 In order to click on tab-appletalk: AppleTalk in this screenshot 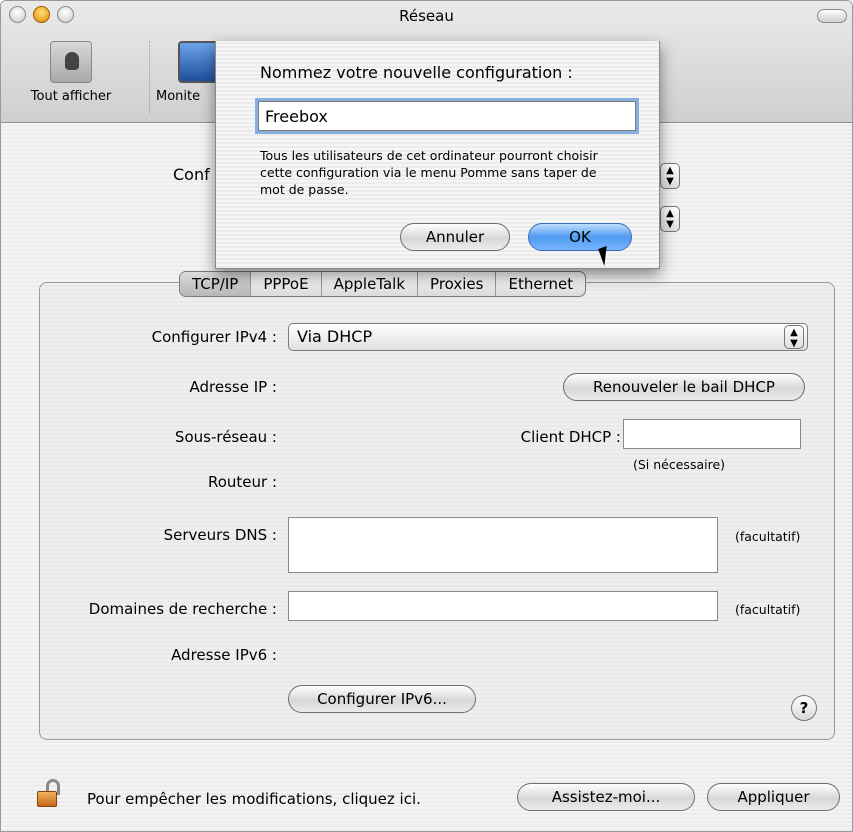, I will do `click(370, 284)`.